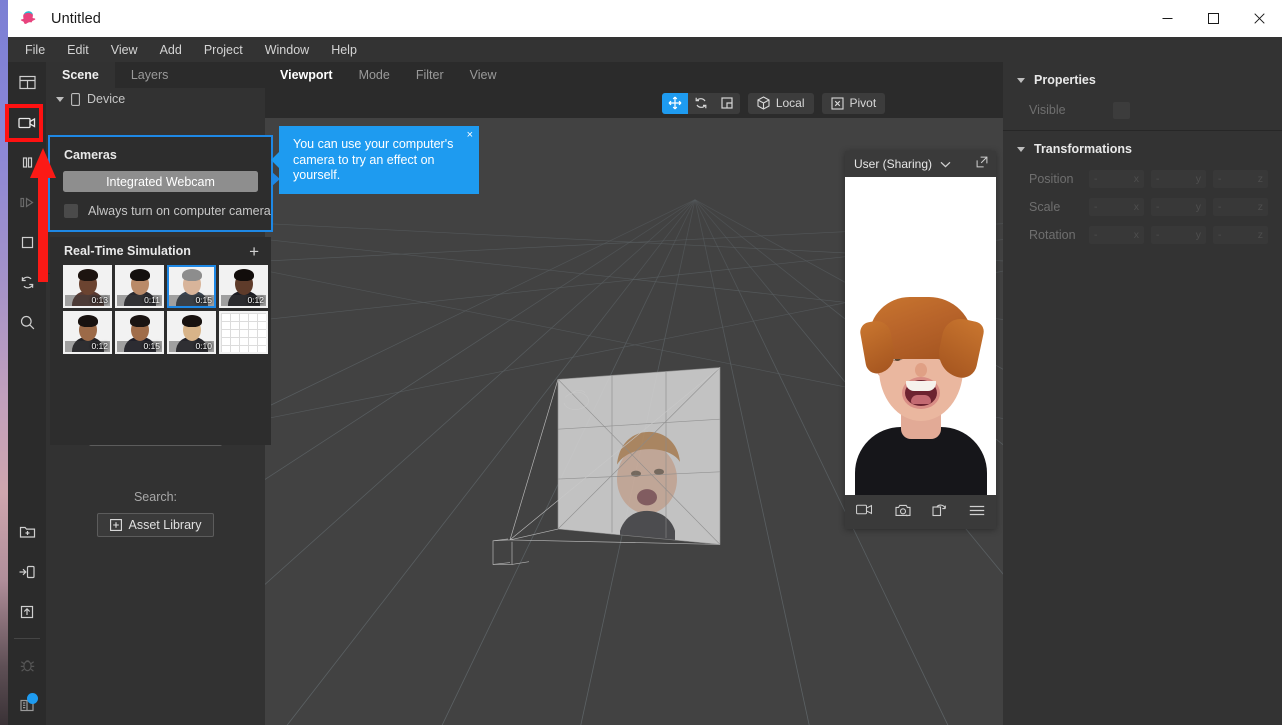 Image resolution: width=1282 pixels, height=725 pixels. What do you see at coordinates (127, 251) in the screenshot?
I see `real-time-simulation-title: Real-Time Simulation` at bounding box center [127, 251].